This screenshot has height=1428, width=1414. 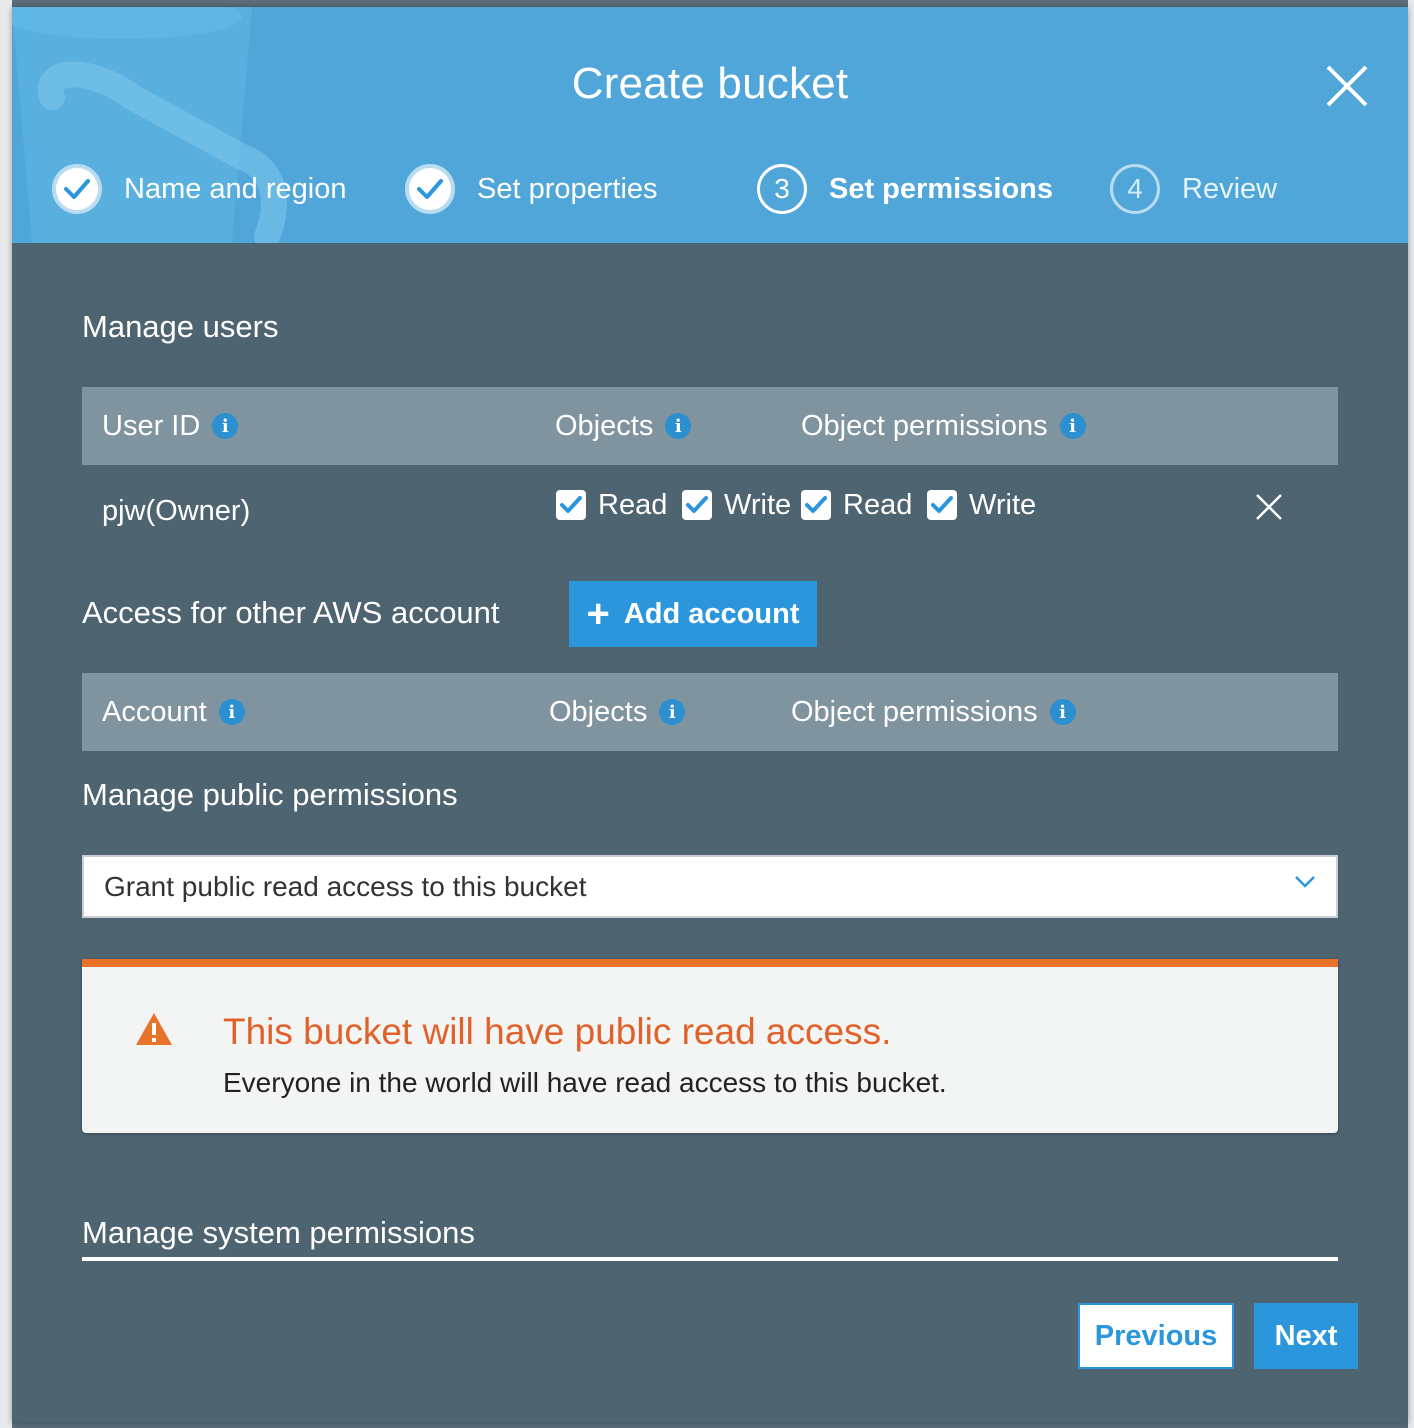 What do you see at coordinates (1306, 1336) in the screenshot?
I see `next-button: Next` at bounding box center [1306, 1336].